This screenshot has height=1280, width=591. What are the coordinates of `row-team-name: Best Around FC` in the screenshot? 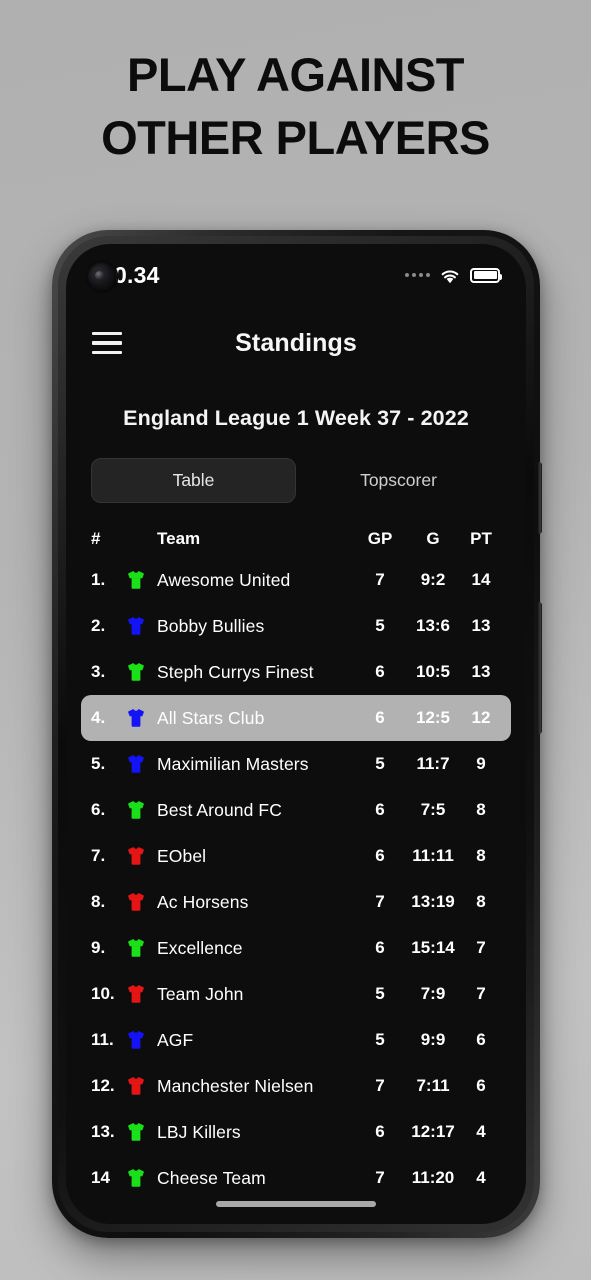 It's located at (219, 809).